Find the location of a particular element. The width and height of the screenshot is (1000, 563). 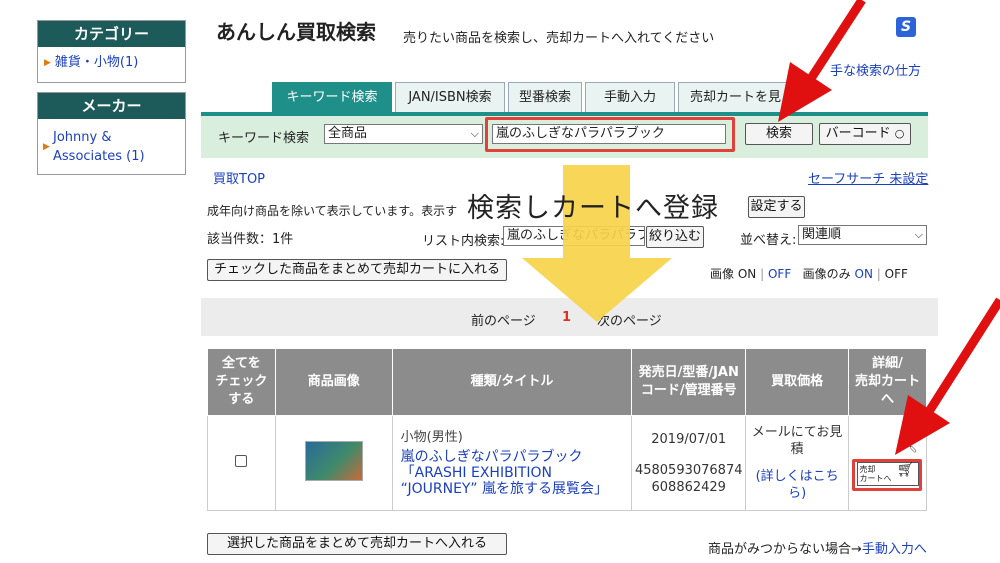

detail-magnifier-icon: 🔍︎ is located at coordinates (909, 446).